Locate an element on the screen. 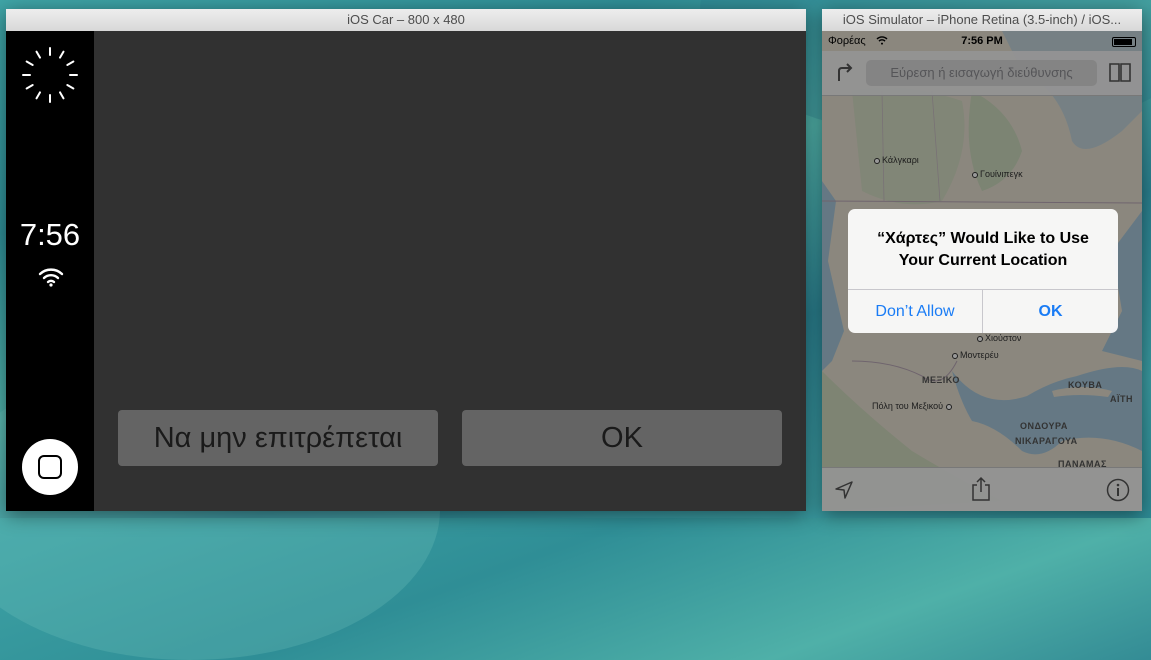 Image resolution: width=1151 pixels, height=660 pixels. alert-title-line-2: Your Current Location is located at coordinates (983, 260).